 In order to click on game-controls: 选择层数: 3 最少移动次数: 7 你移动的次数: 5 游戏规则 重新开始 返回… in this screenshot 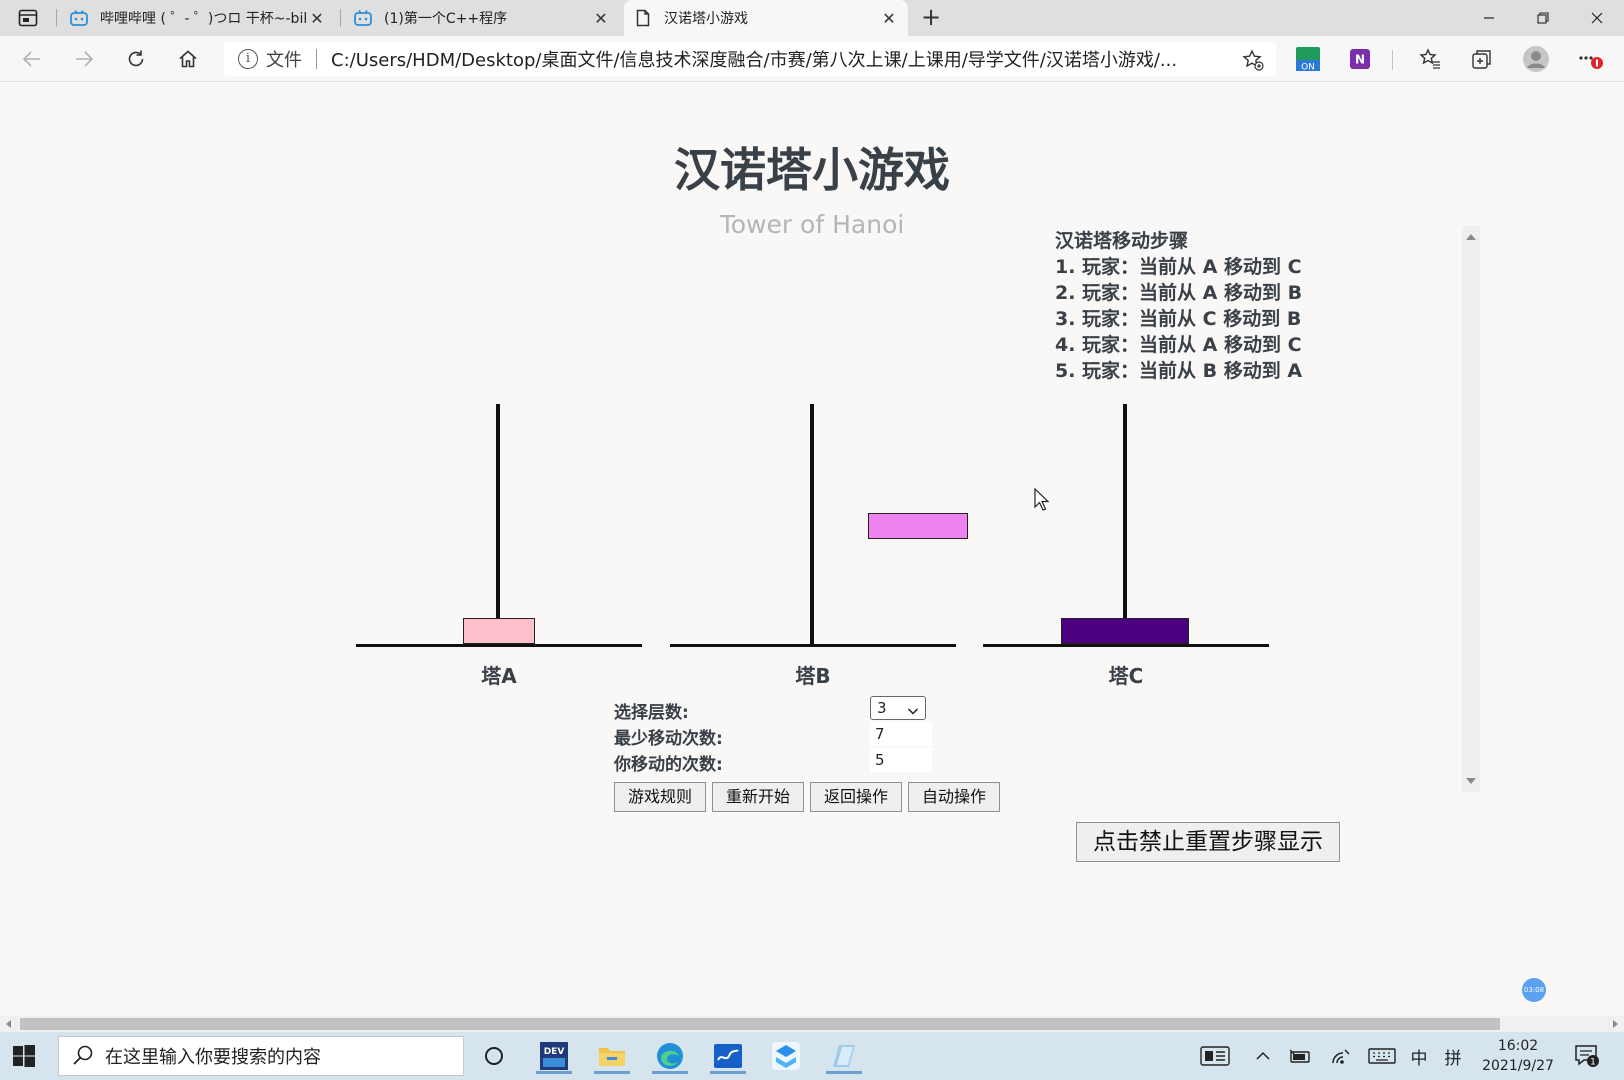, I will do `click(814, 764)`.